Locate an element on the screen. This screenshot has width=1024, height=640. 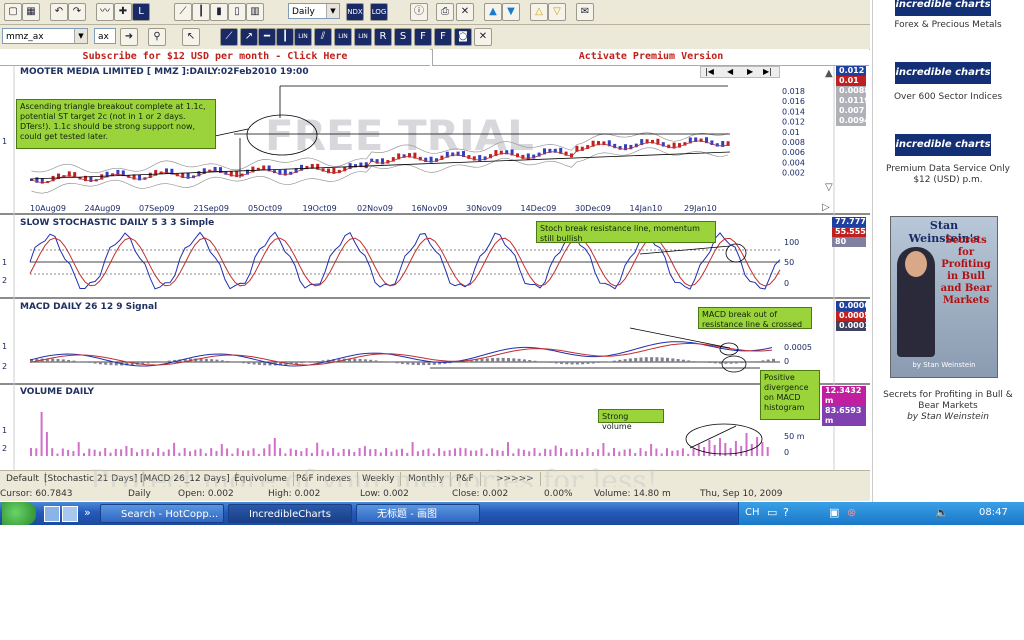
hline-icon: ━ is located at coordinates (267, 37).